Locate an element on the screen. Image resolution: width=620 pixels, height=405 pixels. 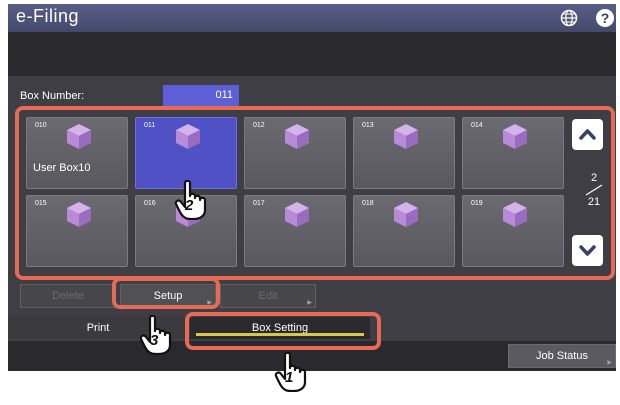
message-bar is located at coordinates (312, 54).